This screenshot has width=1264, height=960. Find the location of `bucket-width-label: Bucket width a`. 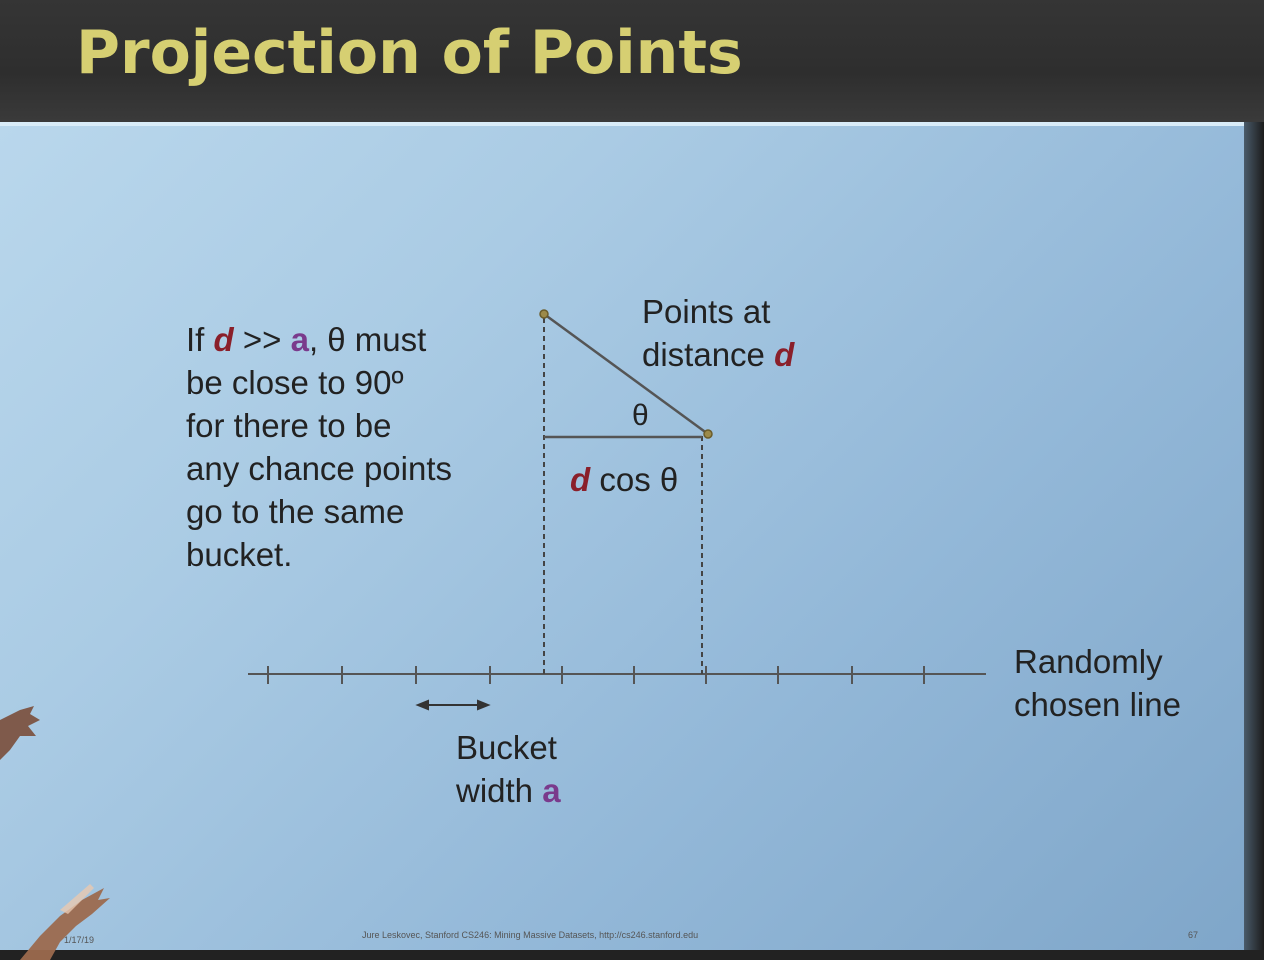

bucket-width-label: Bucket width a is located at coordinates (508, 769).